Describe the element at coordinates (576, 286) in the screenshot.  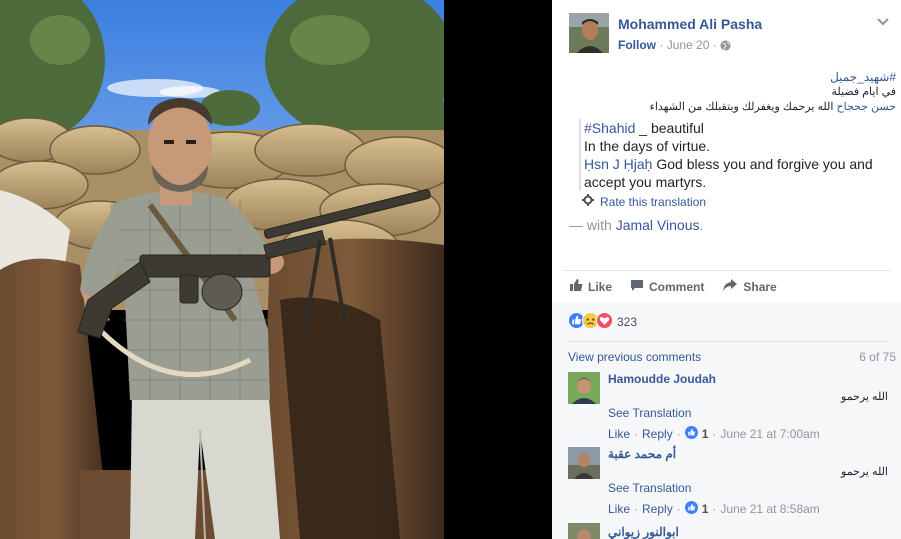
I see `thumbs-up-icon` at that location.